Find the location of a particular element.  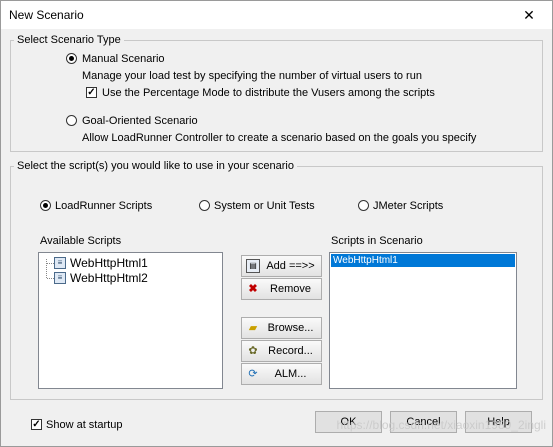

loadrunner-scripts-radio is located at coordinates (45, 205).